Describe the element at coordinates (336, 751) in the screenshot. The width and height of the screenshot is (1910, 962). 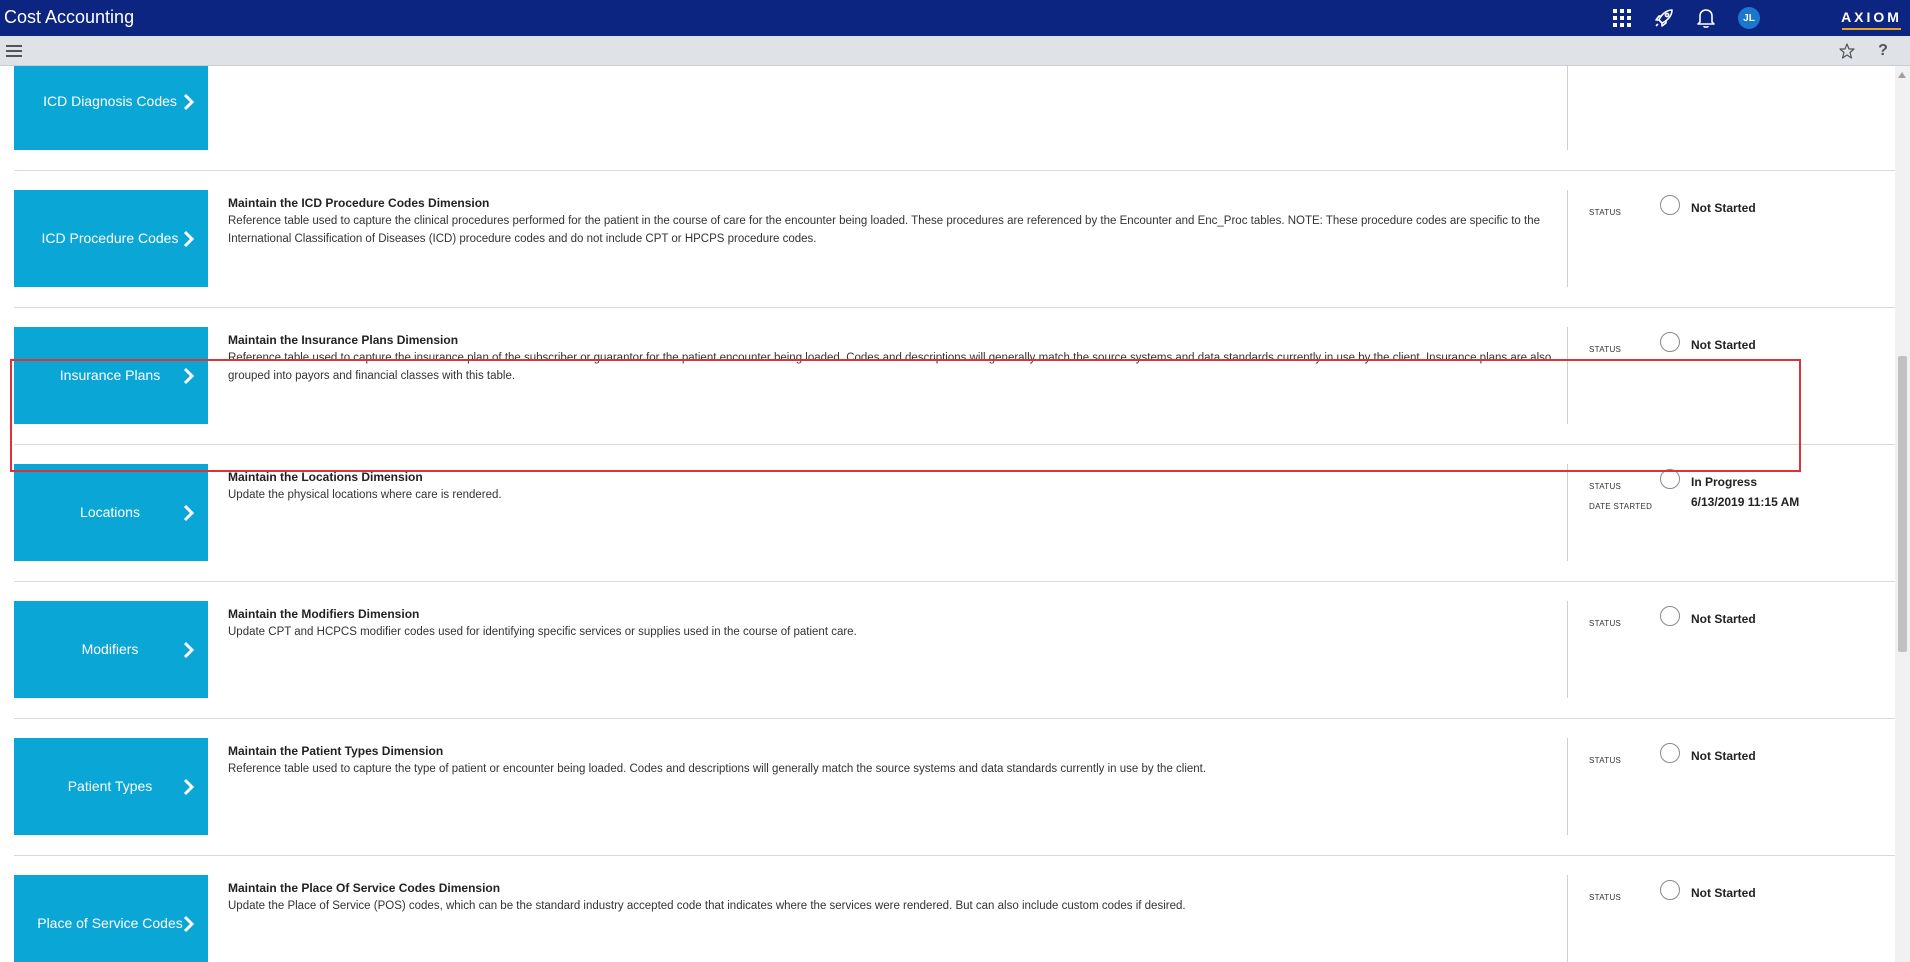
I see `task-title: Maintain the Patient Types Dimension` at that location.